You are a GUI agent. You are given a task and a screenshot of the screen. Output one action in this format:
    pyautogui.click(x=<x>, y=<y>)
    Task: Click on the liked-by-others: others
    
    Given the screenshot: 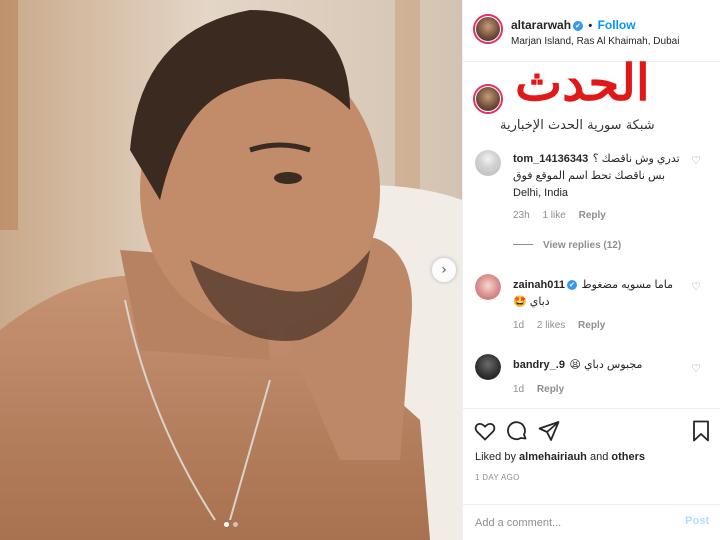 What is the action you would take?
    pyautogui.click(x=628, y=457)
    